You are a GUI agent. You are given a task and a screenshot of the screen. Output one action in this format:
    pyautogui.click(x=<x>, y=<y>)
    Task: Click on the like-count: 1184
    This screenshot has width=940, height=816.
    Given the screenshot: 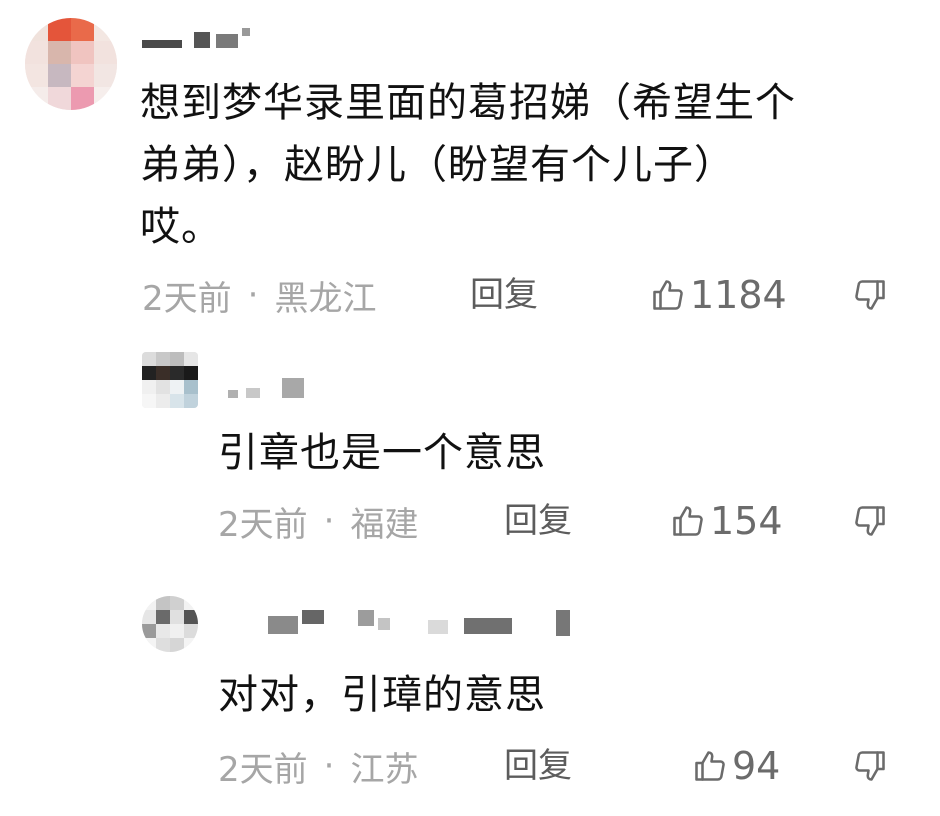 What is the action you would take?
    pyautogui.click(x=738, y=295)
    